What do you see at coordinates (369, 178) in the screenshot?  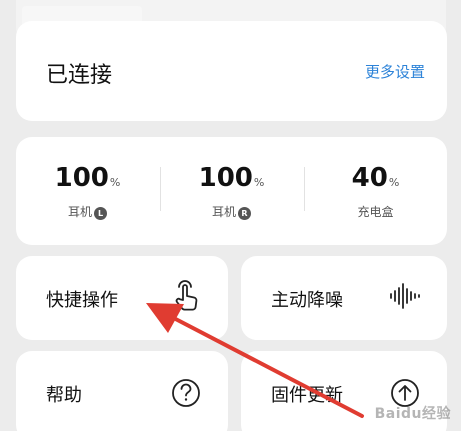 I see `battery-number: 40` at bounding box center [369, 178].